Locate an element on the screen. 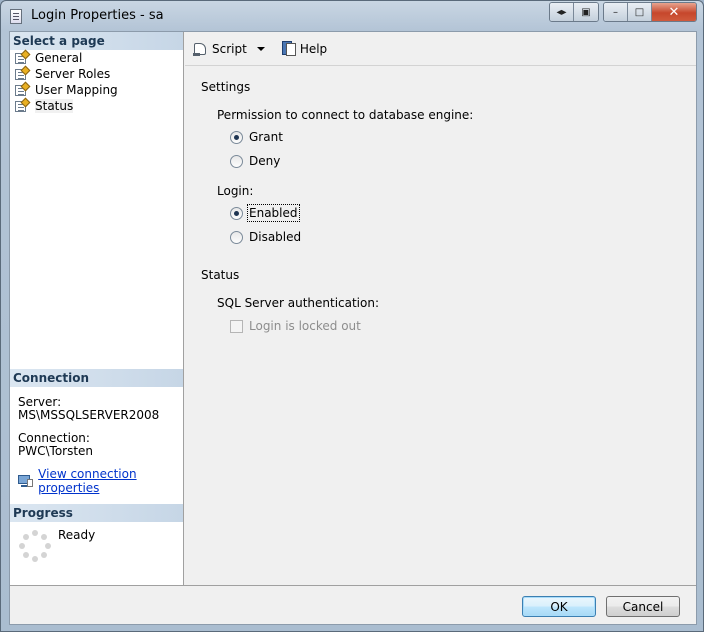 Image resolution: width=704 pixels, height=632 pixels. connection-header: Connection is located at coordinates (96, 378).